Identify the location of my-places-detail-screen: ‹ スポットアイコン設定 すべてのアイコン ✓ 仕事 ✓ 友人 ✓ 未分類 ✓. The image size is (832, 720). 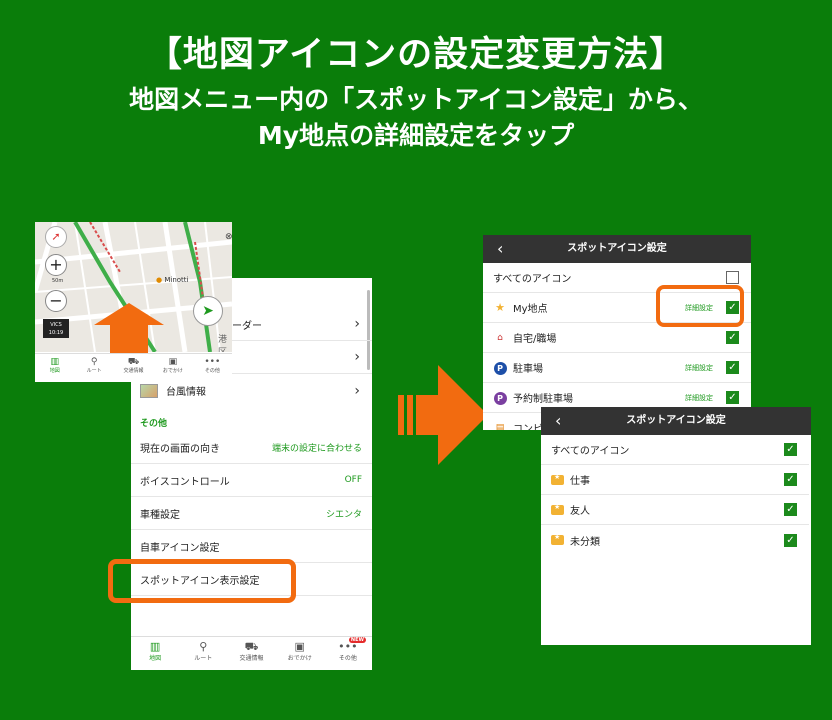
(676, 526).